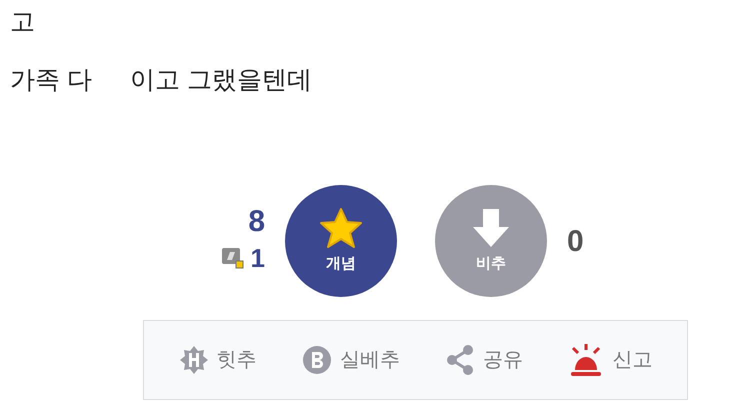  What do you see at coordinates (257, 258) in the screenshot?
I see `fixed-upvote-count: 1` at bounding box center [257, 258].